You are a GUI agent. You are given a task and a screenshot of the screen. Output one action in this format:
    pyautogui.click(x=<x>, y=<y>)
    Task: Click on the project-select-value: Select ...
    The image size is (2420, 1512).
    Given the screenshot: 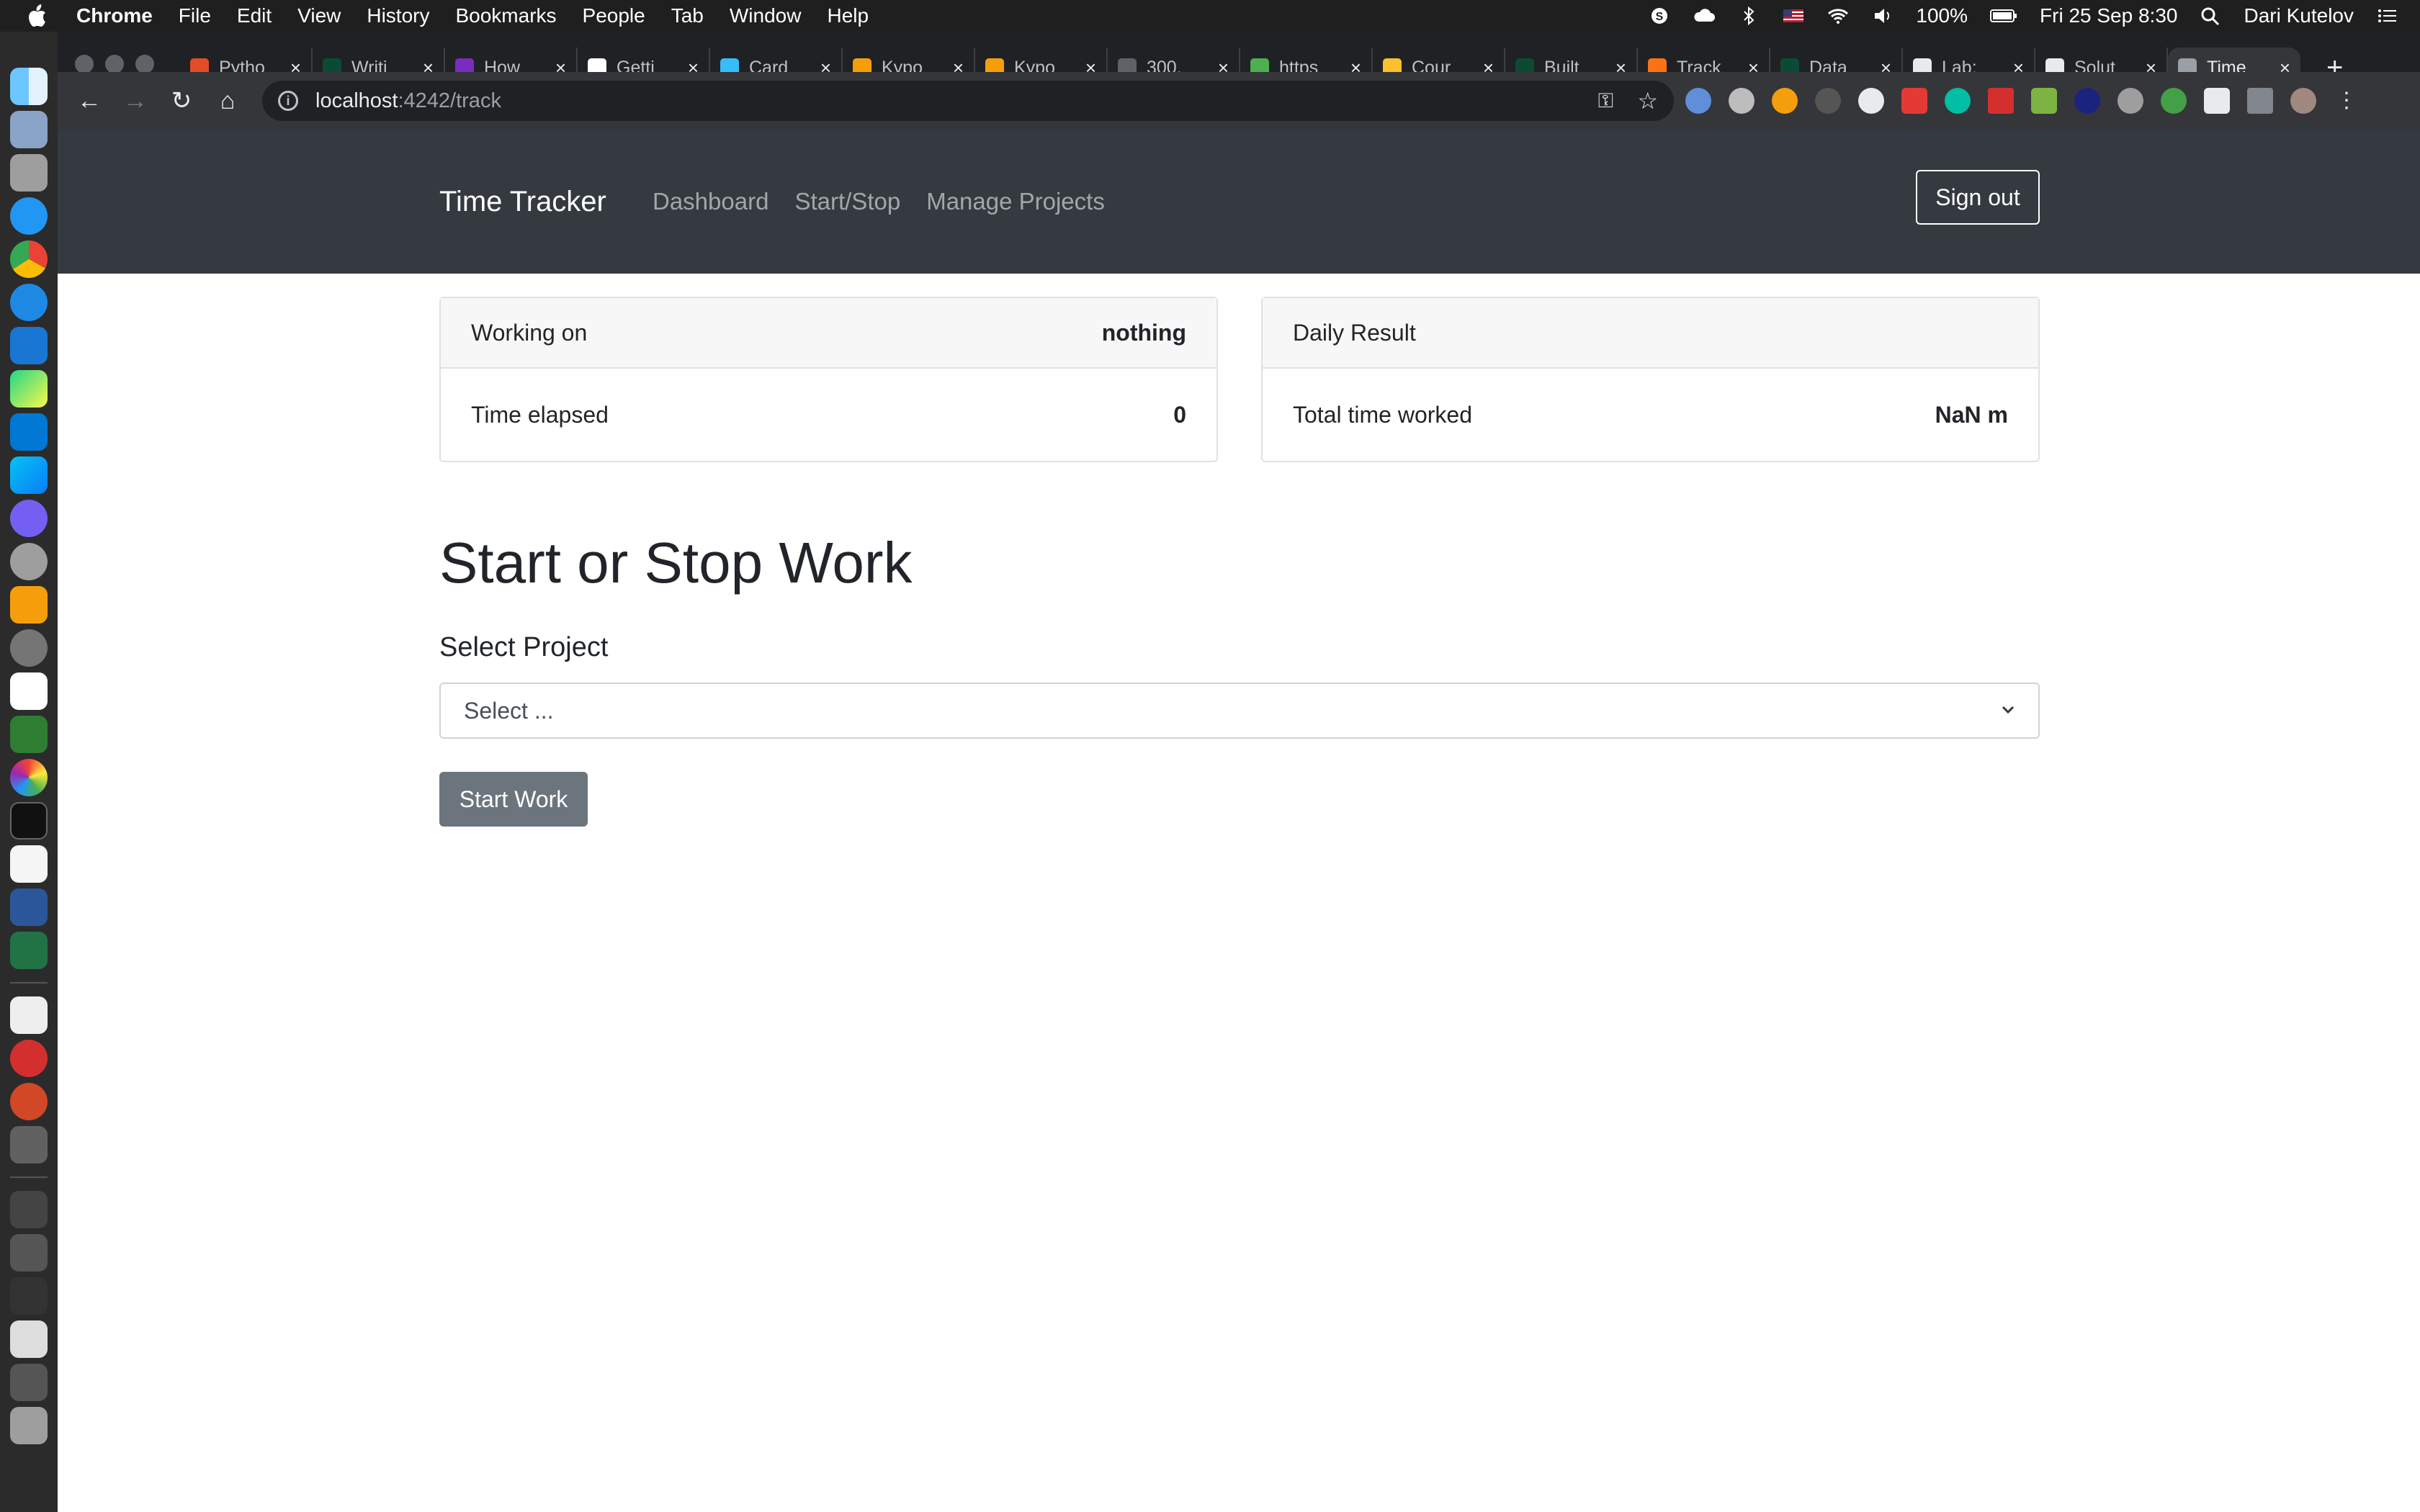 What is the action you would take?
    pyautogui.click(x=509, y=710)
    